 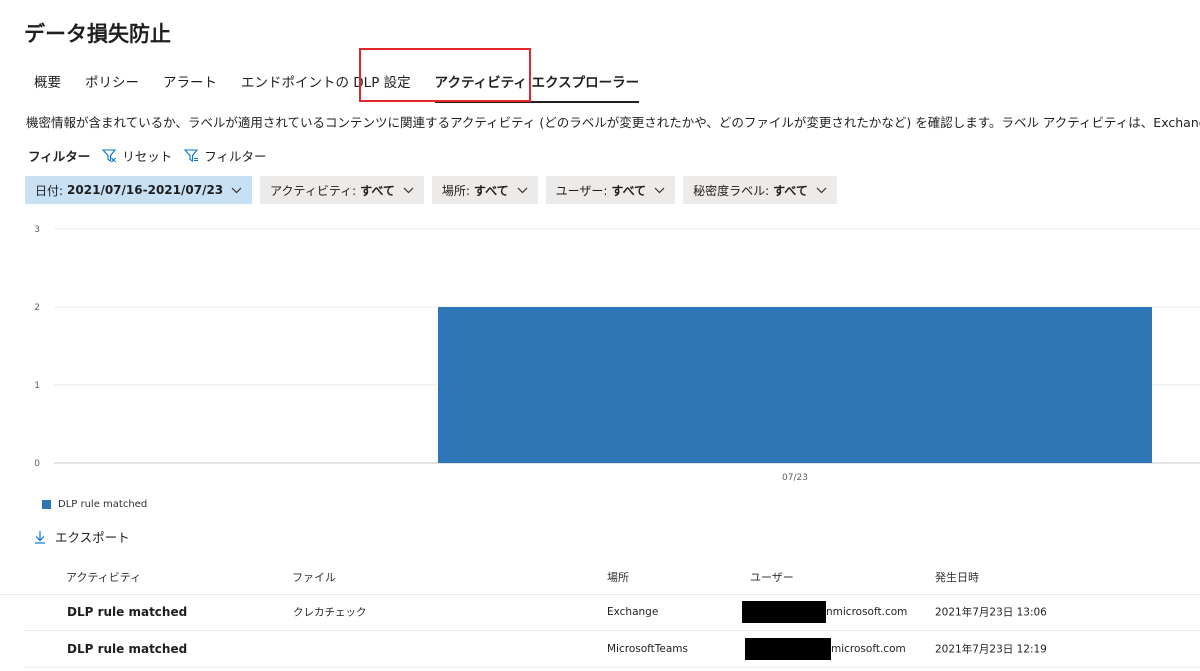 I want to click on download-icon, so click(x=40, y=537).